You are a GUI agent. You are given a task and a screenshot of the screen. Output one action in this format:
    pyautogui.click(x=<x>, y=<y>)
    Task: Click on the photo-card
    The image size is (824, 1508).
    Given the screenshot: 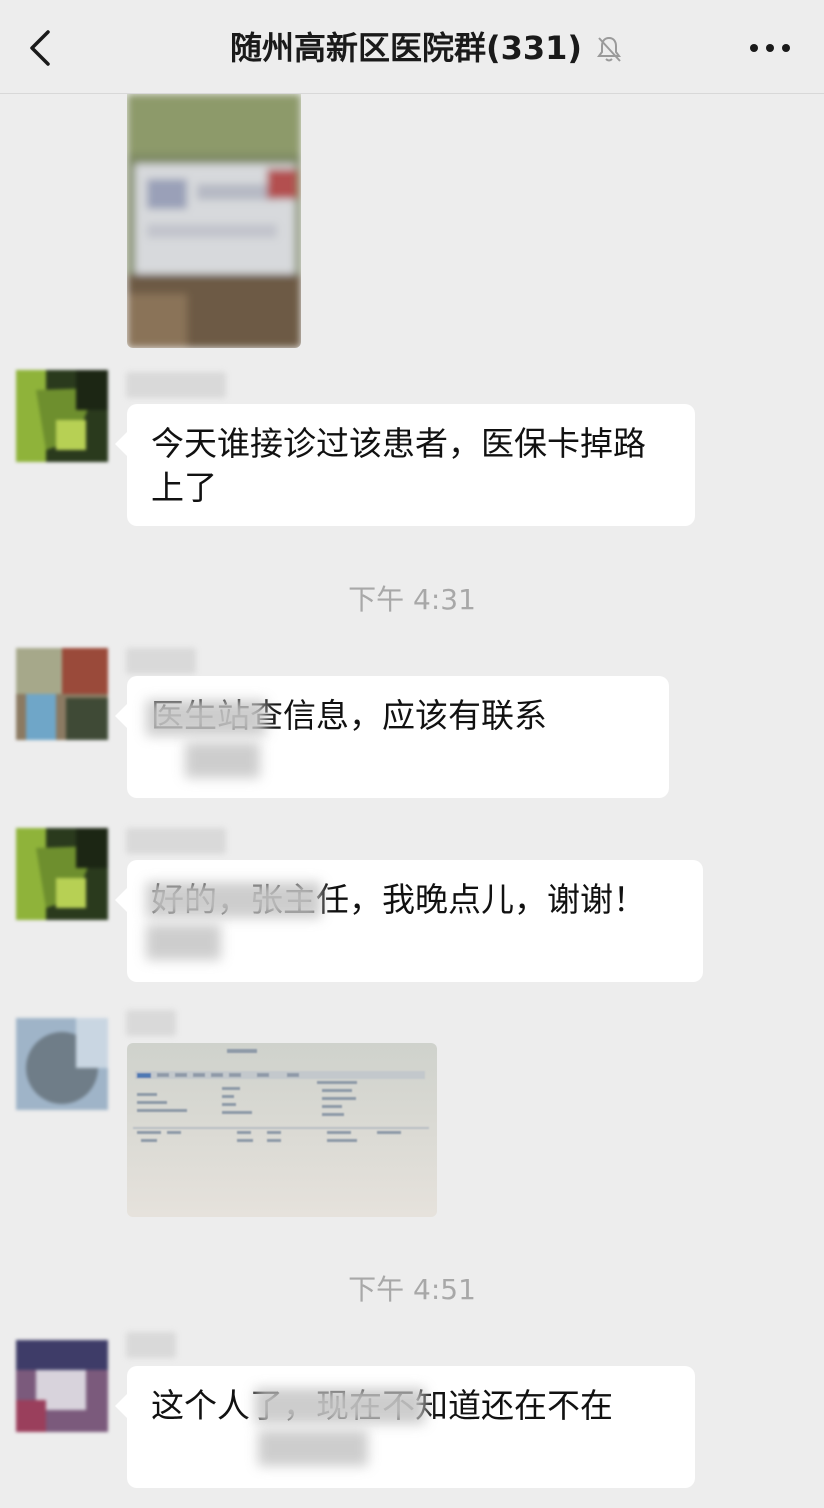 What is the action you would take?
    pyautogui.click(x=214, y=221)
    